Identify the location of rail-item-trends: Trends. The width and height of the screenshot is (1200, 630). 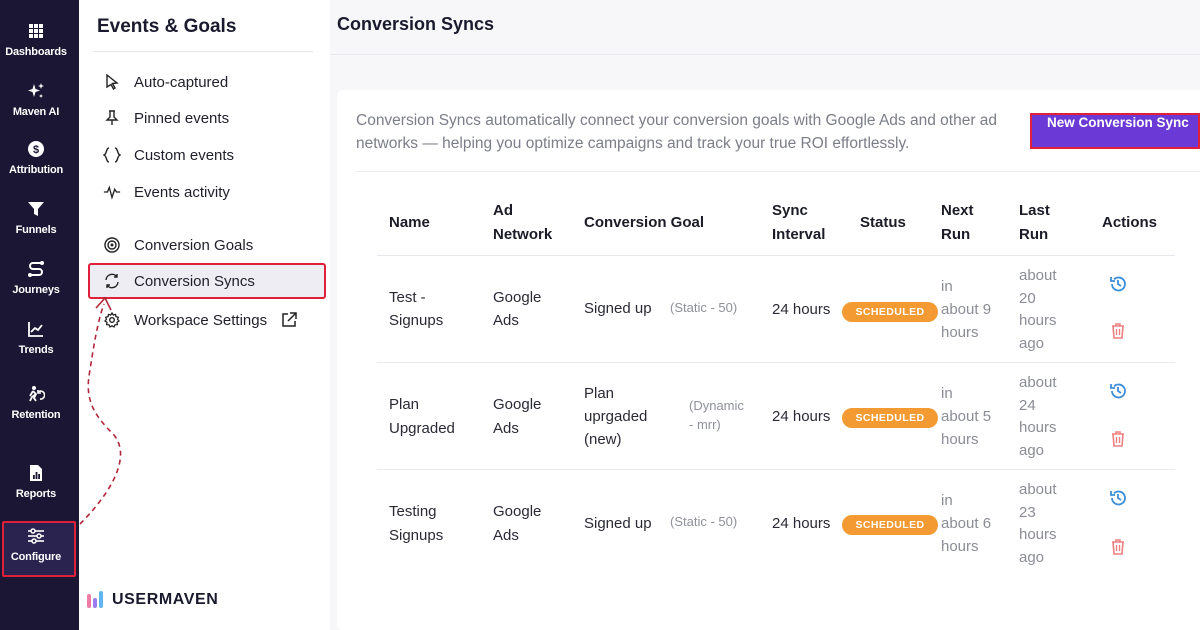
(36, 339).